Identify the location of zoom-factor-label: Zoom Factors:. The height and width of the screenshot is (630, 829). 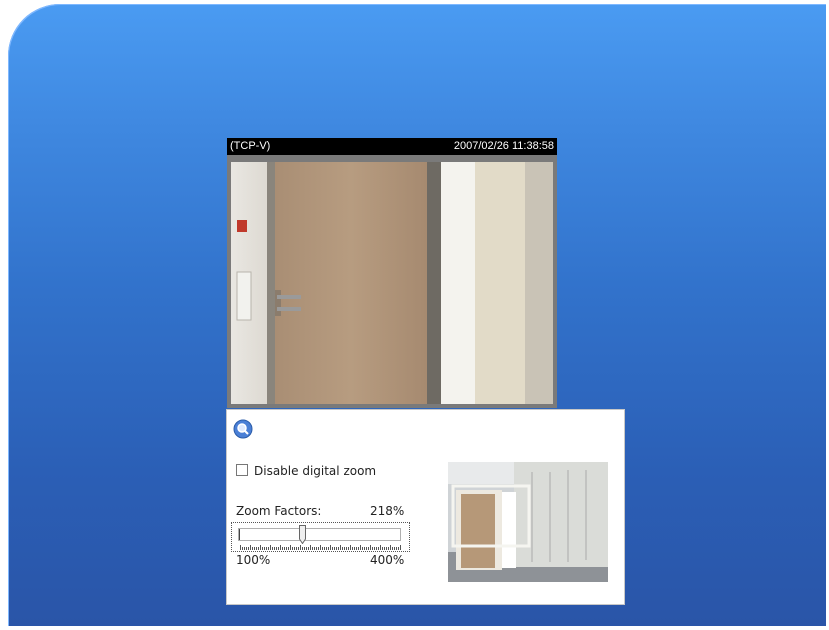
(279, 511).